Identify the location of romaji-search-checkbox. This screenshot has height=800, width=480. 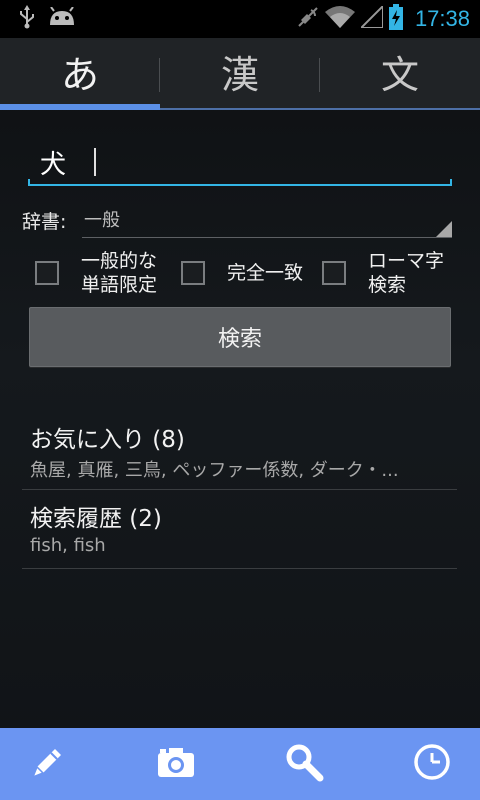
(334, 273).